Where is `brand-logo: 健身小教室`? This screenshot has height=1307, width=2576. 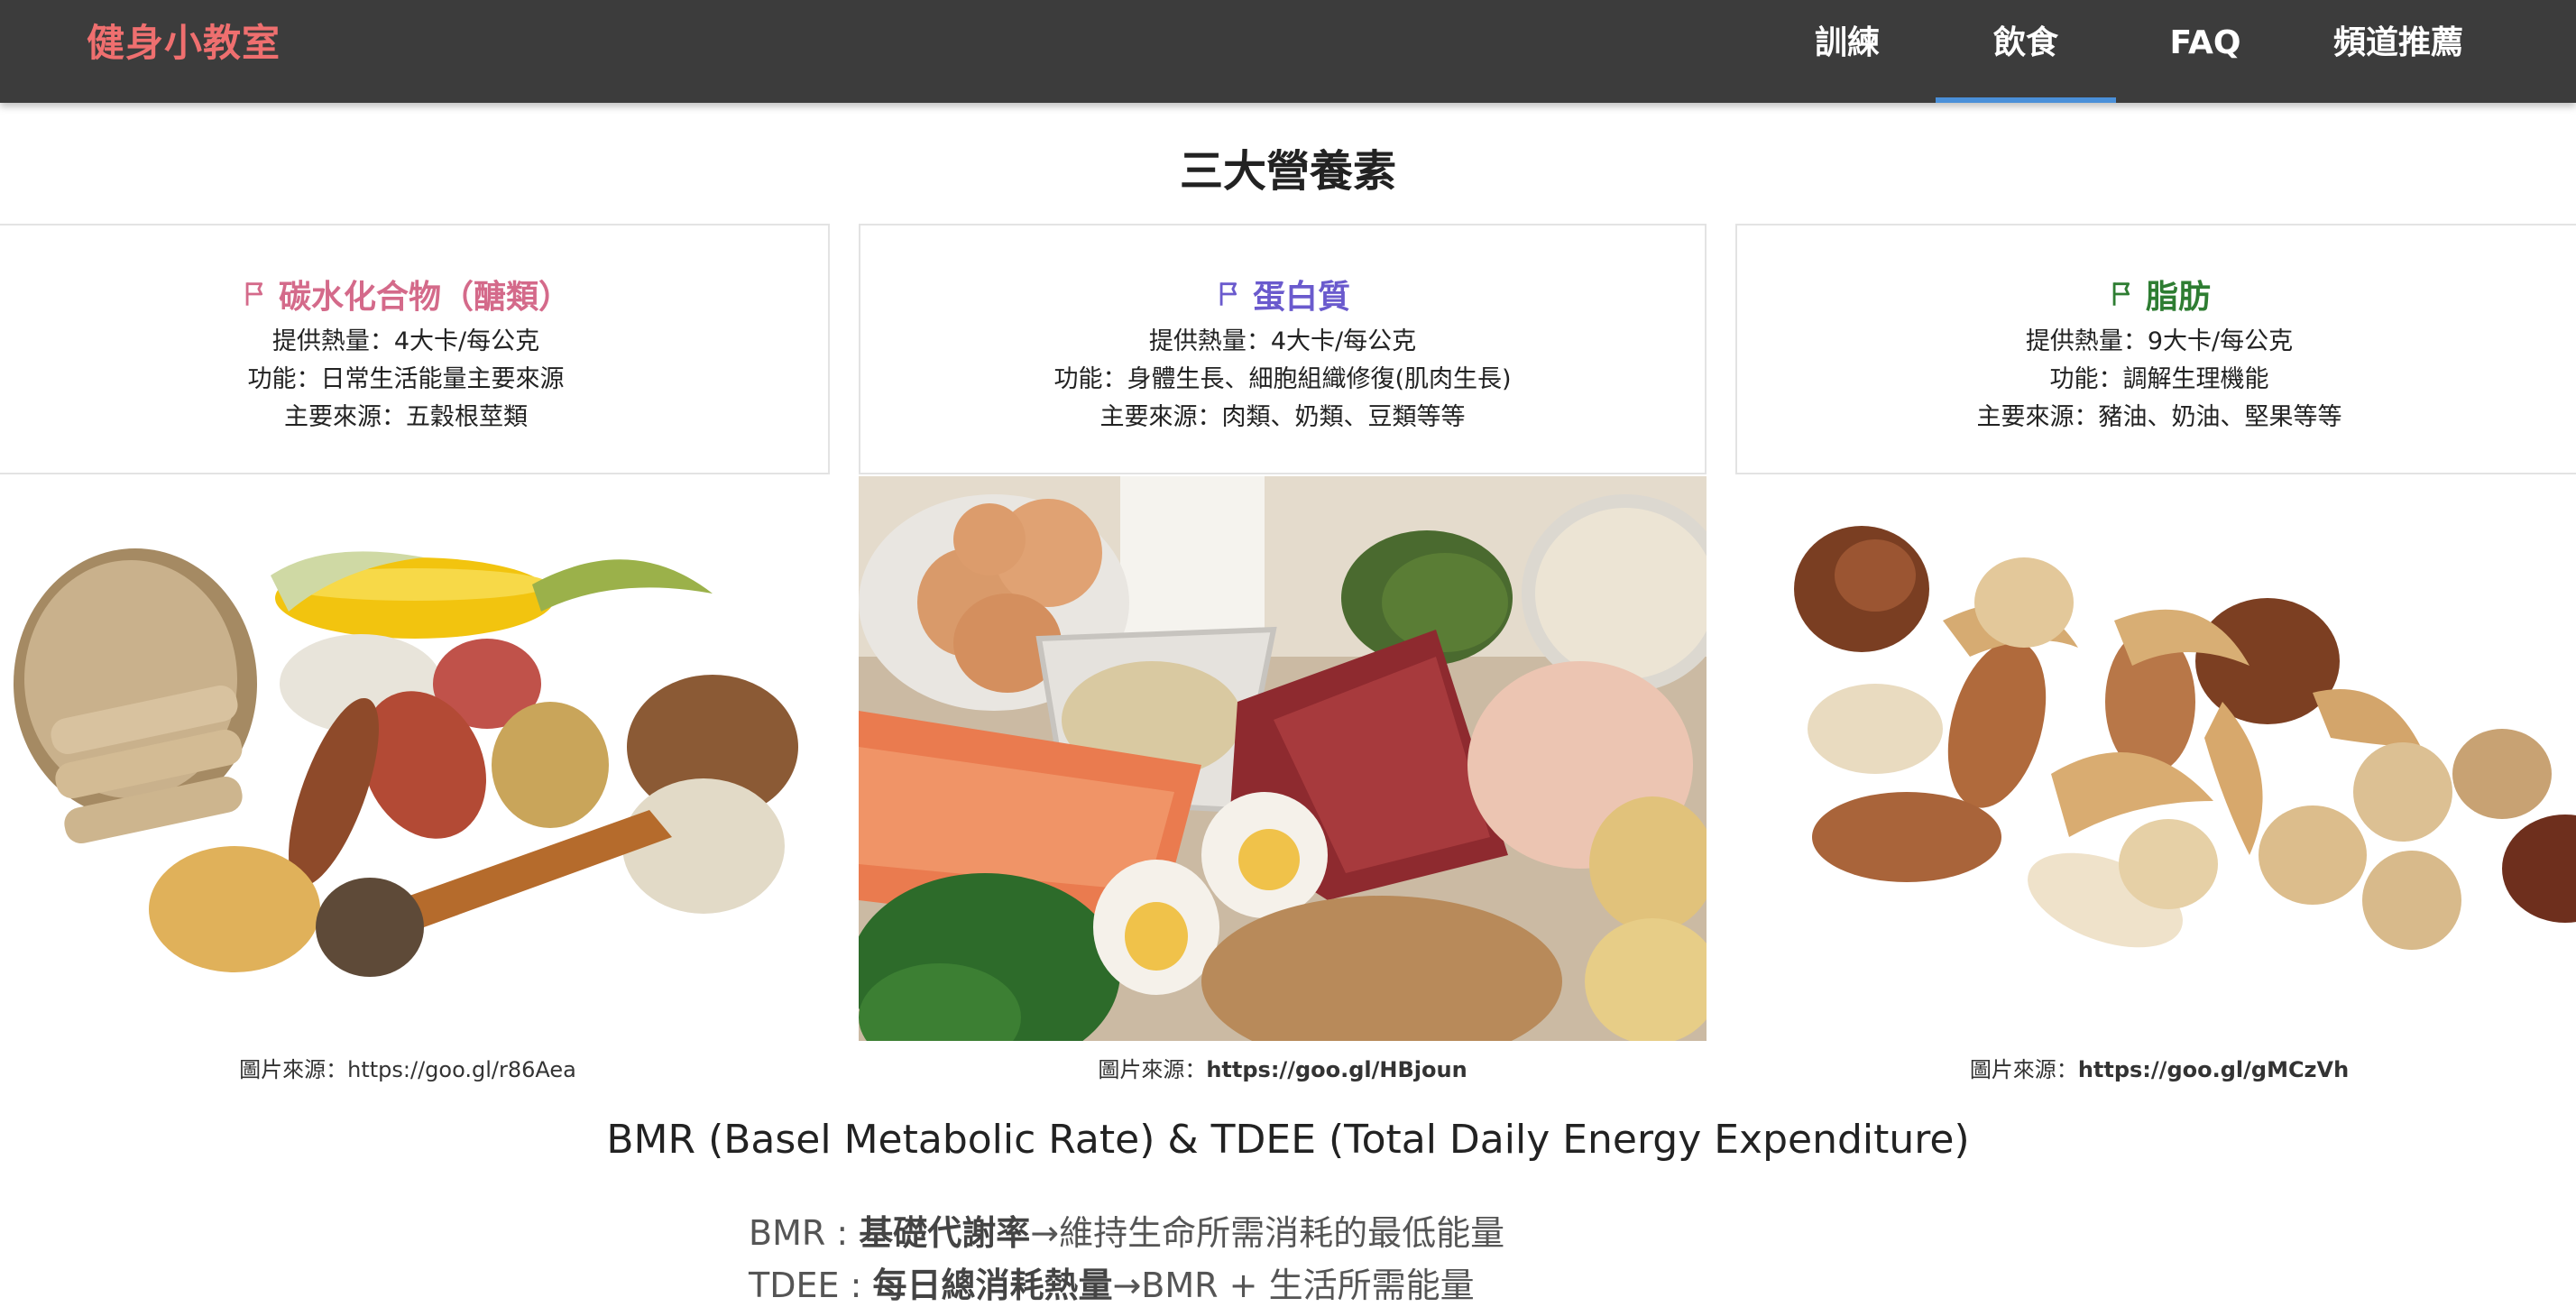
brand-logo: 健身小教室 is located at coordinates (184, 51).